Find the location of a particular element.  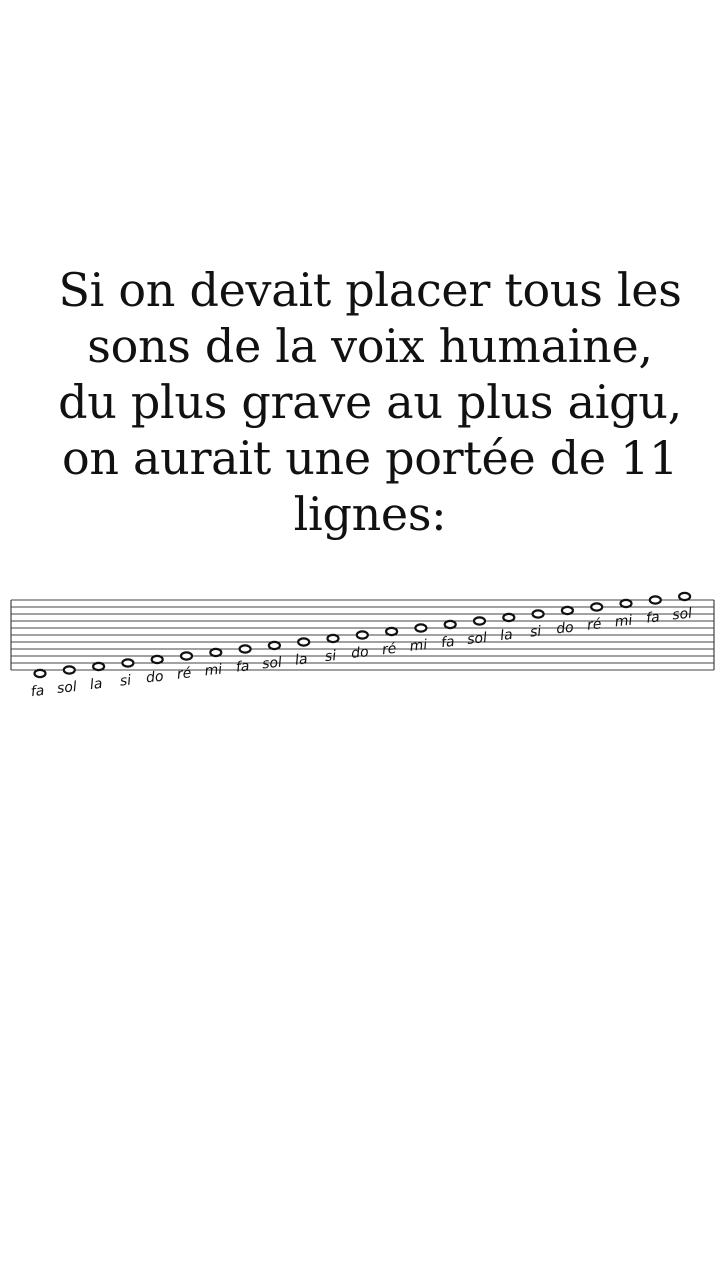

caption-line-3: du plus grave au plus aigu, is located at coordinates (370, 402).